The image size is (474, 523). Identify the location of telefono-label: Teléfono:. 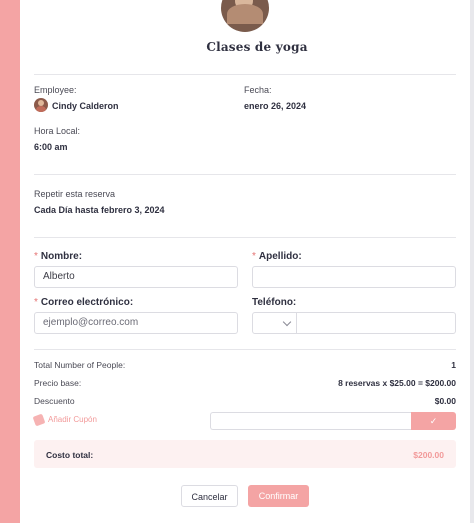
(274, 302).